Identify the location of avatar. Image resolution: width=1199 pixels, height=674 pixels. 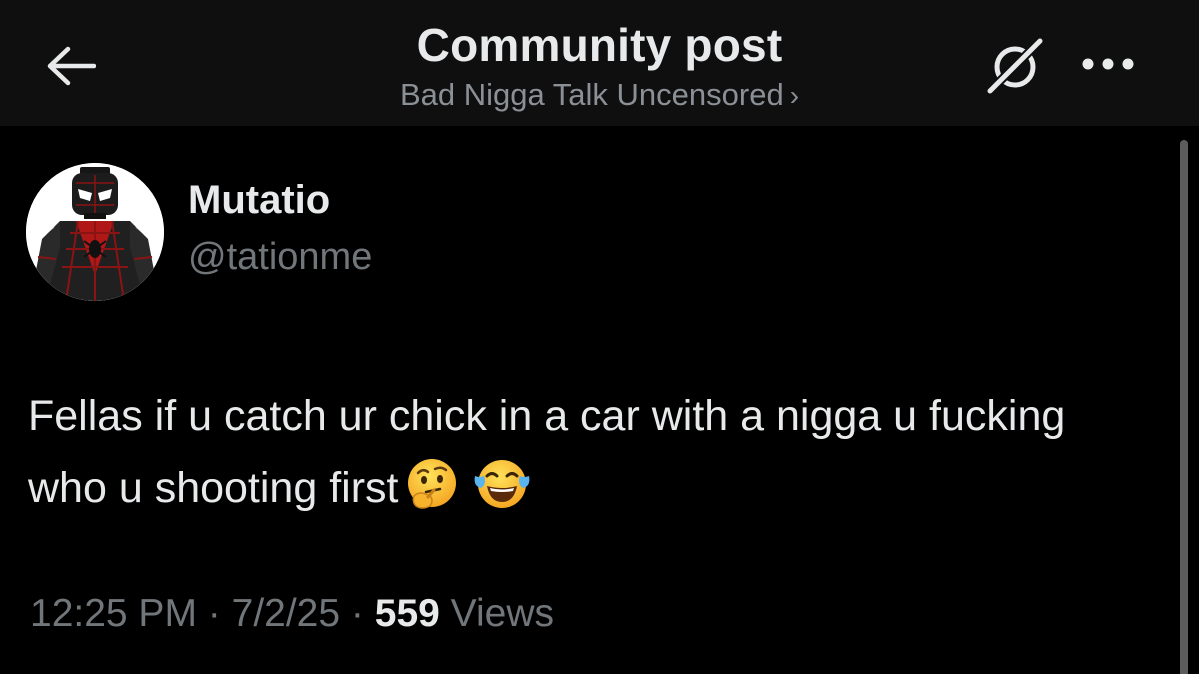
(95, 232).